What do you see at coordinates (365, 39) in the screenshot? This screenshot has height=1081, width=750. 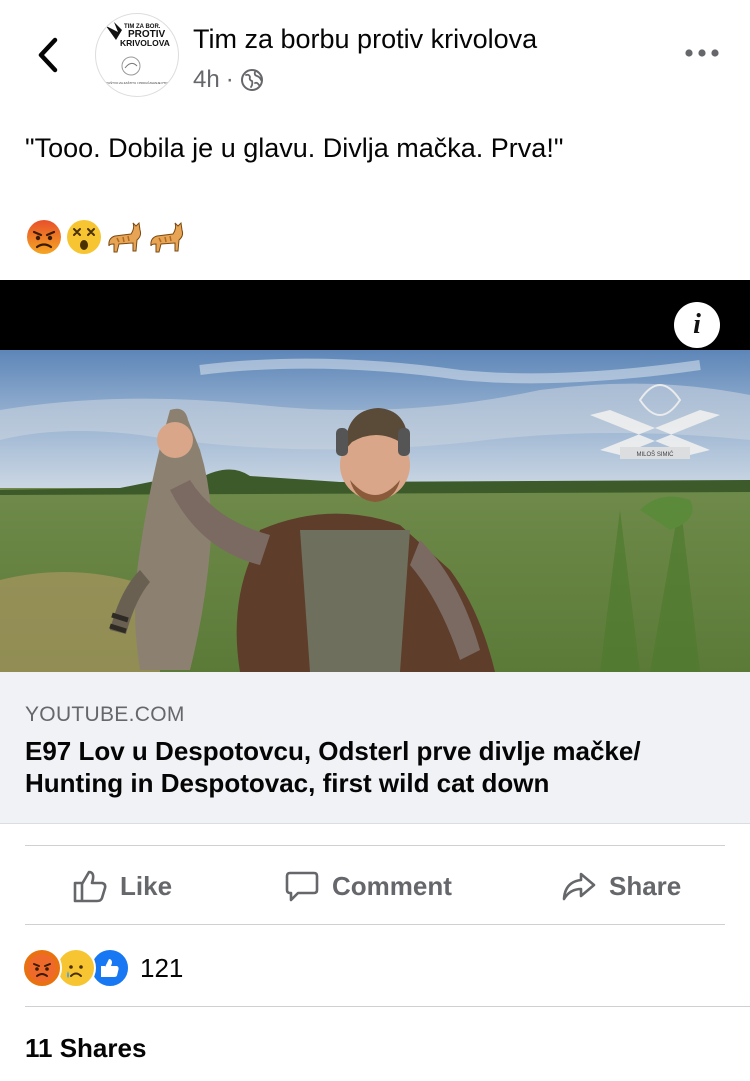 I see `page-name: Tim za borbu protiv krivolova` at bounding box center [365, 39].